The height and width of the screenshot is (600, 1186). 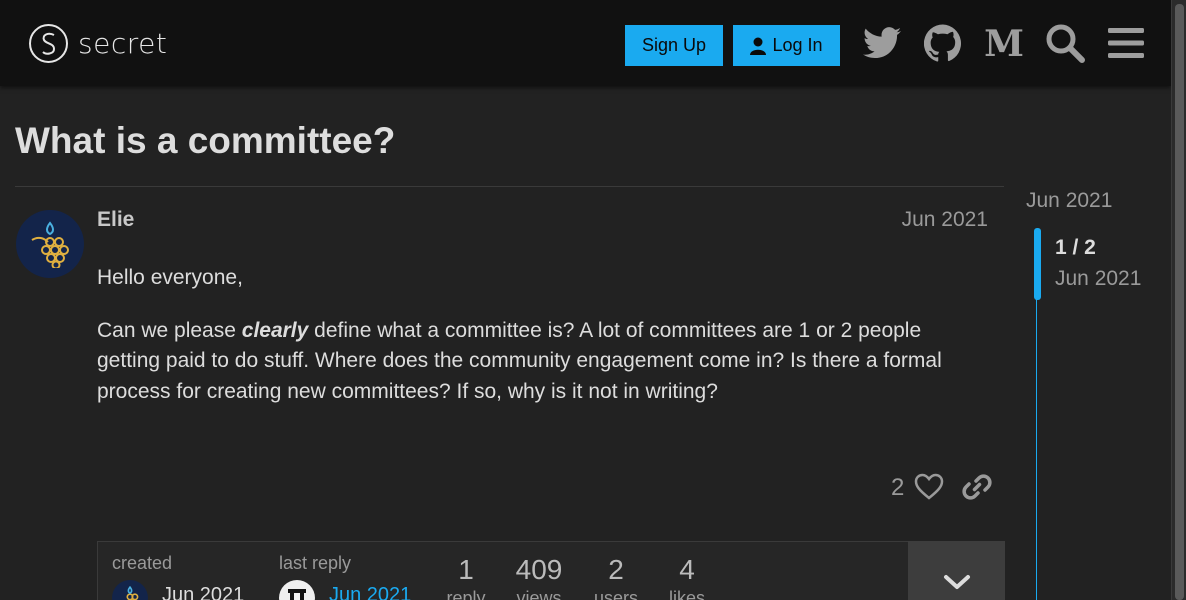 I want to click on logo-text: secret, so click(x=123, y=43).